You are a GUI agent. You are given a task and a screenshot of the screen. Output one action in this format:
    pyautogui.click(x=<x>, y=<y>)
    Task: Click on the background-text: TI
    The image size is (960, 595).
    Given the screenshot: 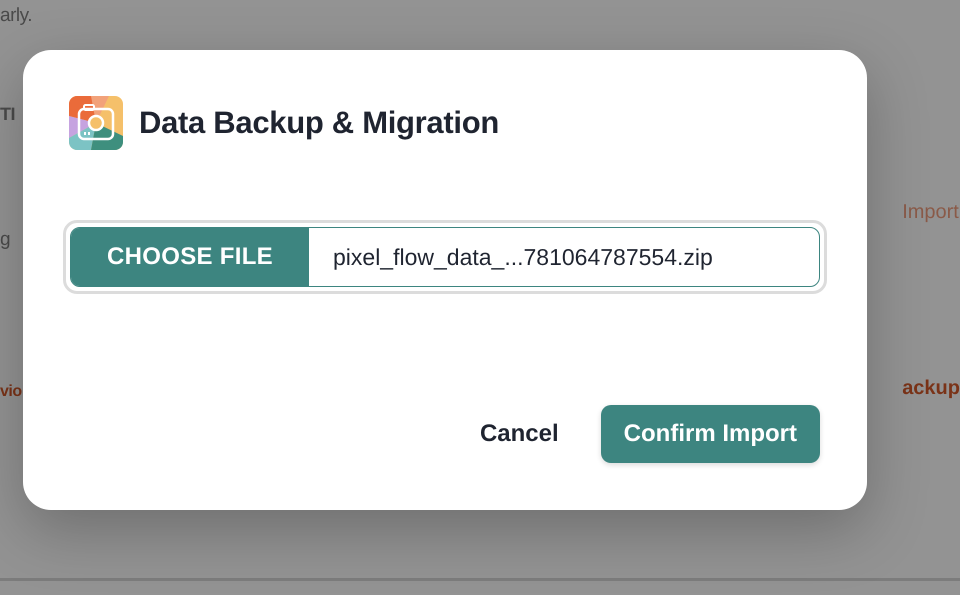 What is the action you would take?
    pyautogui.click(x=7, y=114)
    